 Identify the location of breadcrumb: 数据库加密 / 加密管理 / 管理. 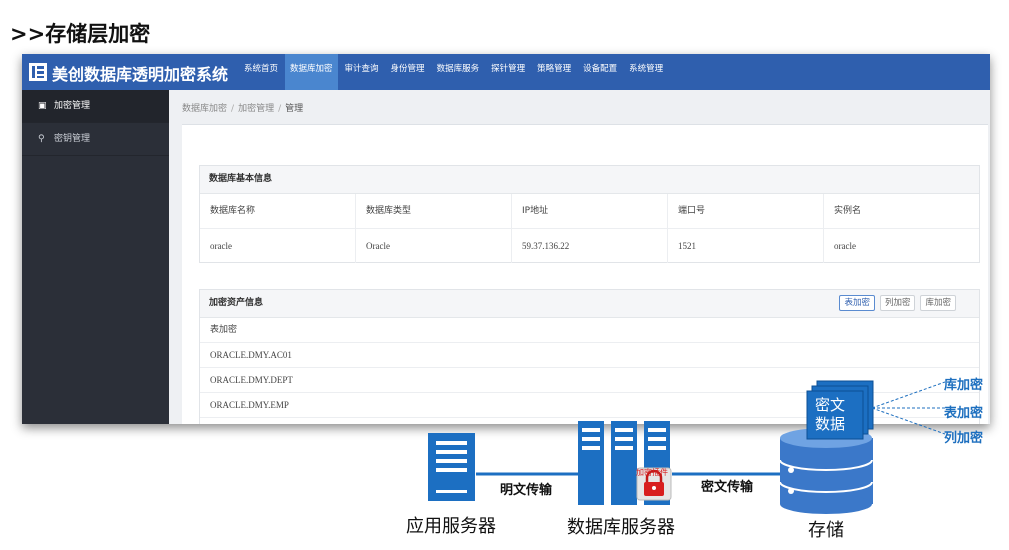
(243, 109).